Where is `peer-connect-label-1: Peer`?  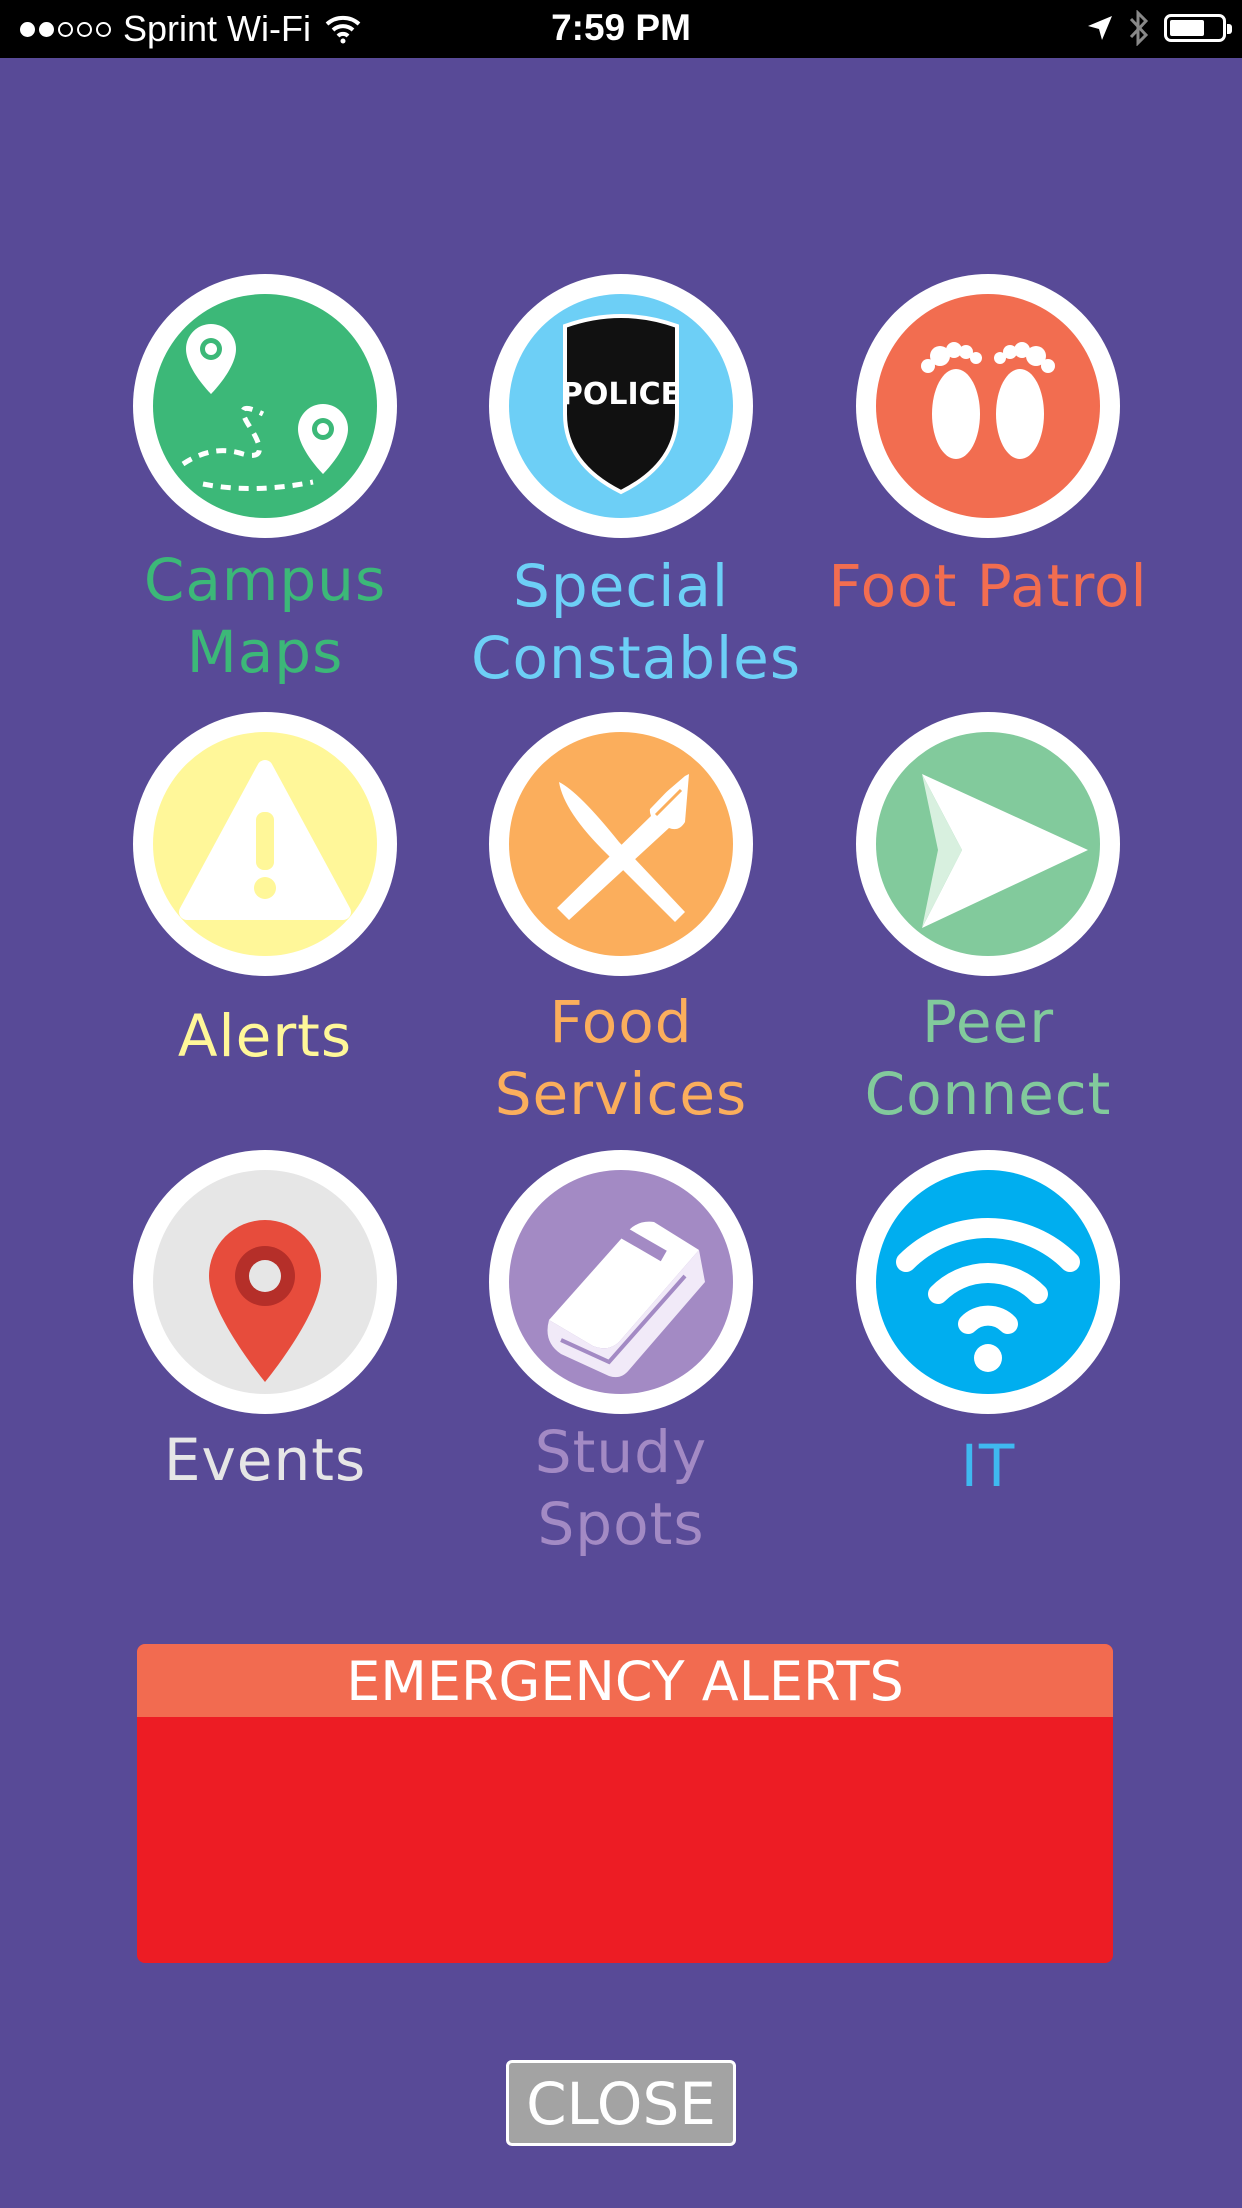 peer-connect-label-1: Peer is located at coordinates (988, 1022).